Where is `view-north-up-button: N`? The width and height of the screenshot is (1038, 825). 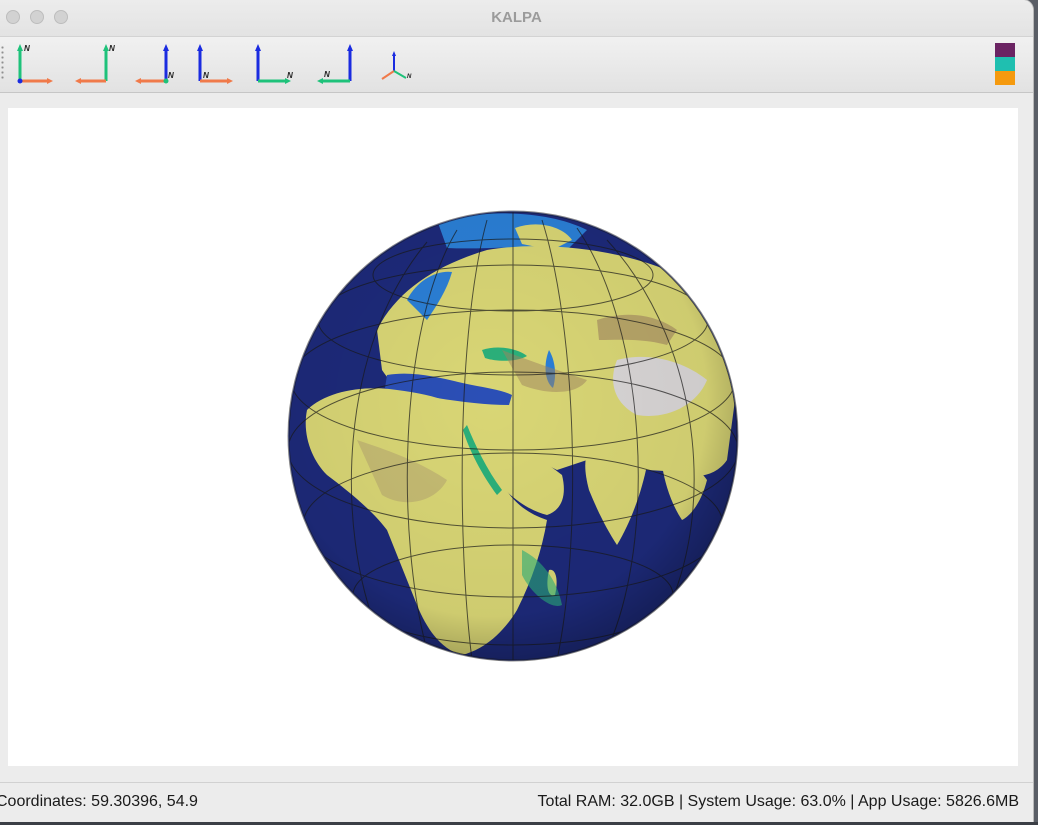 view-north-up-button: N is located at coordinates (34, 64).